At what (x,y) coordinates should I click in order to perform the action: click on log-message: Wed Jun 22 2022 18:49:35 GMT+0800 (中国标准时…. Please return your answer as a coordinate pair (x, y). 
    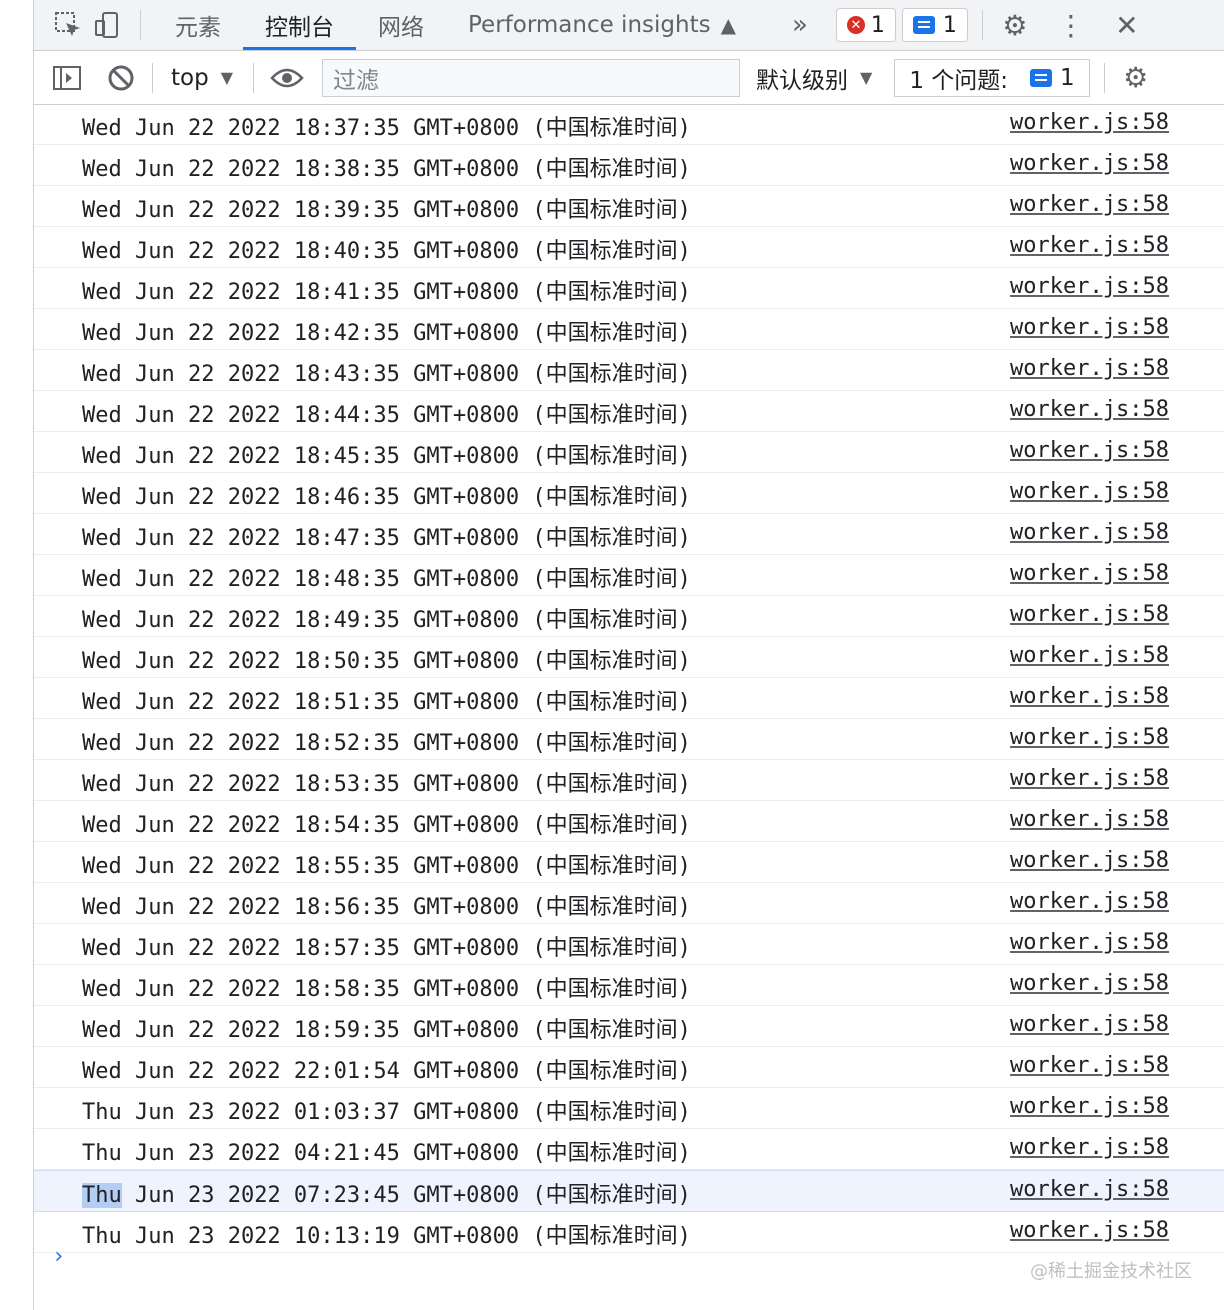
    Looking at the image, I should click on (386, 620).